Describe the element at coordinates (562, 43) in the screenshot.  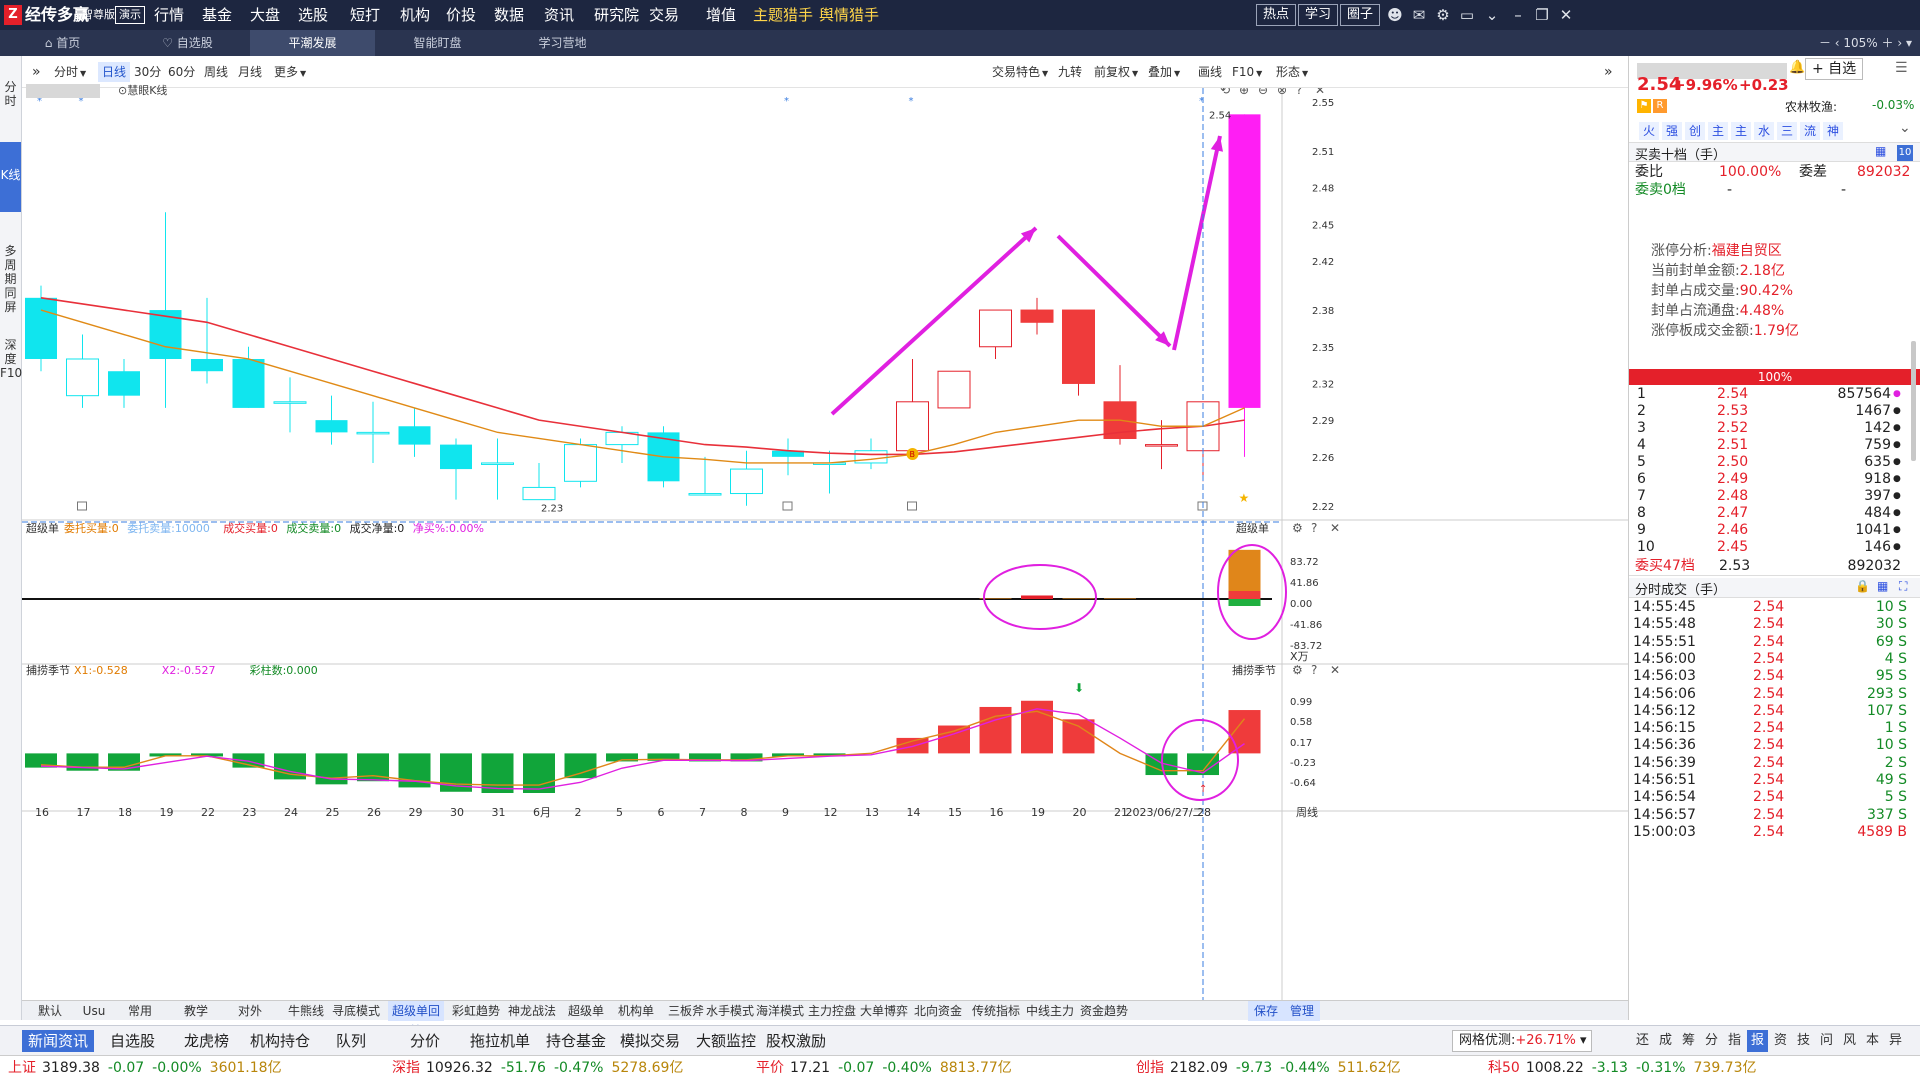
I see `tab-learning: 学习营地` at that location.